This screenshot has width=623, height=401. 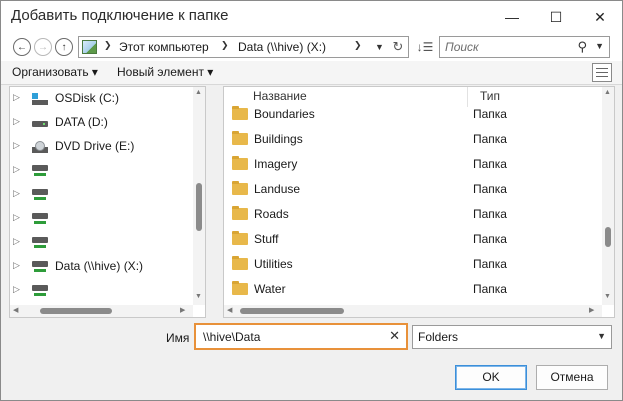 I want to click on list-horizontal-scrollbar: ◀ ▶, so click(x=413, y=311).